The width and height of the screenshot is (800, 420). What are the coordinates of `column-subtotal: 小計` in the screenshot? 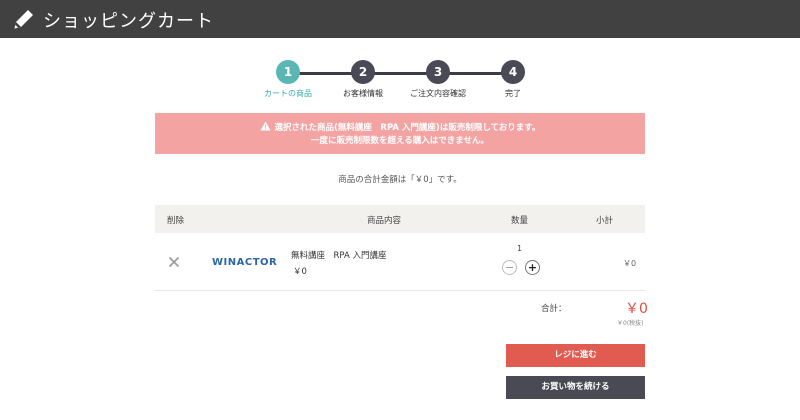 It's located at (605, 221).